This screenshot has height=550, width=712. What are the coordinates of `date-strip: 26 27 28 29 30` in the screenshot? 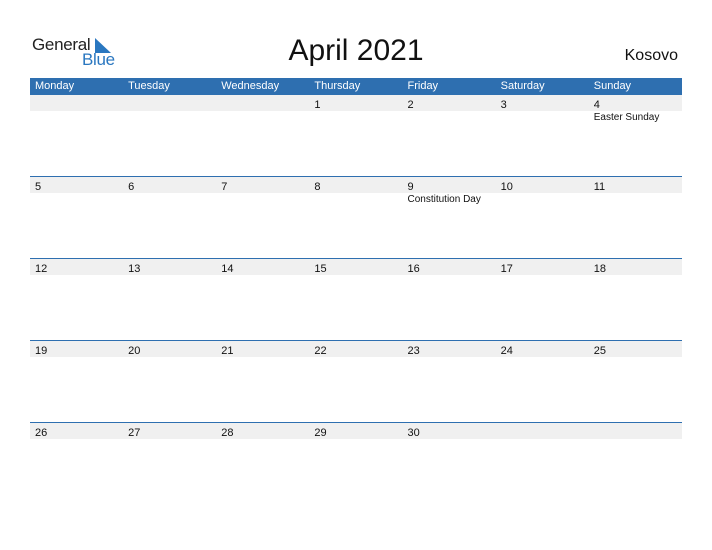 It's located at (356, 431).